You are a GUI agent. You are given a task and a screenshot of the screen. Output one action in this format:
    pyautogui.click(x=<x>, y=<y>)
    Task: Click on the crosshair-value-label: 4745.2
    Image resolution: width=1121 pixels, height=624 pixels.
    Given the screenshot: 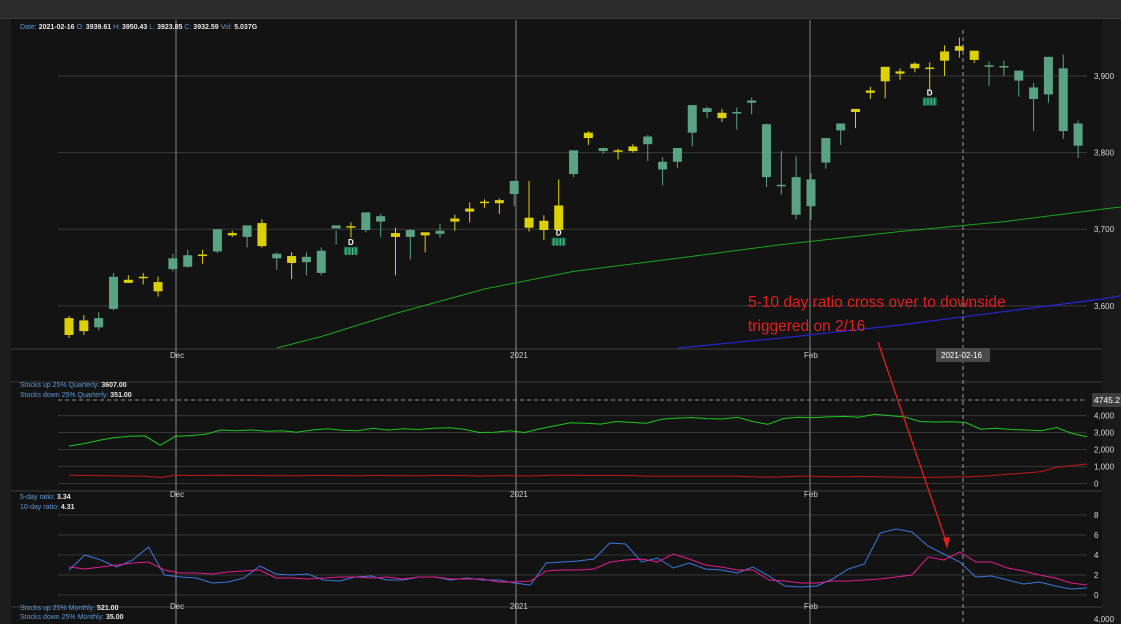 What is the action you would take?
    pyautogui.click(x=1107, y=400)
    